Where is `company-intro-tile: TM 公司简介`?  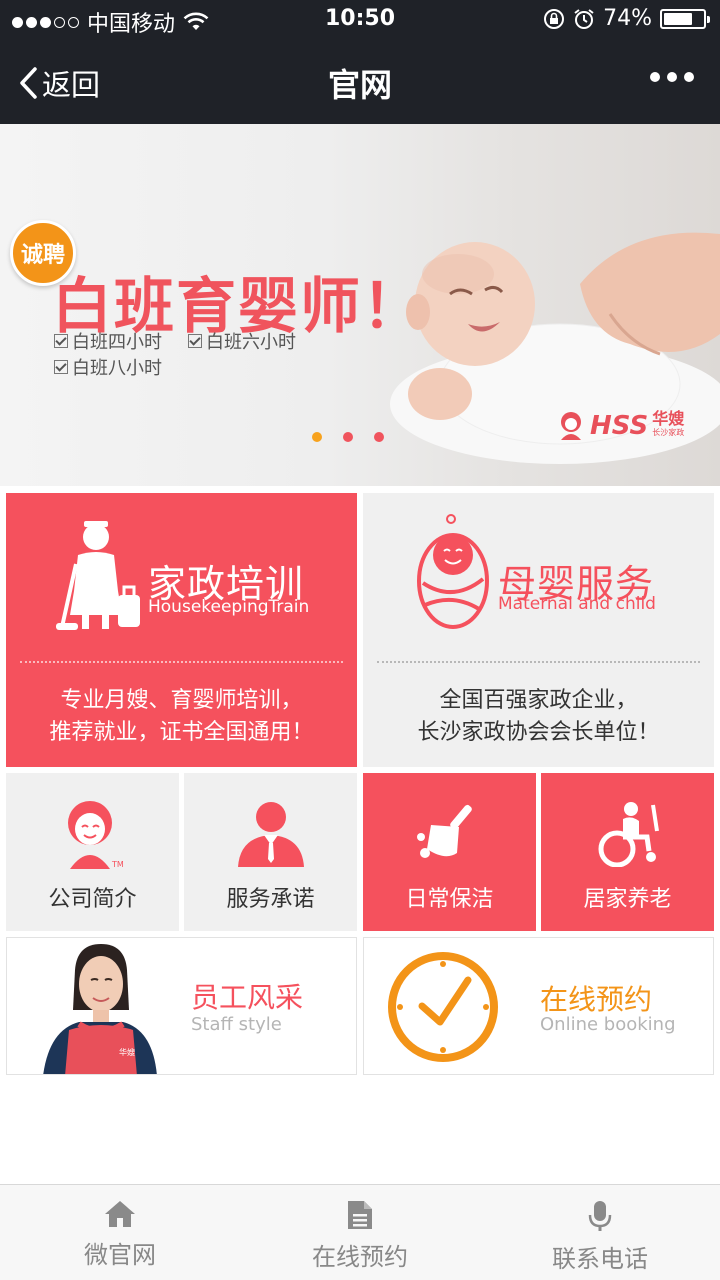
company-intro-tile: TM 公司简介 is located at coordinates (92, 852).